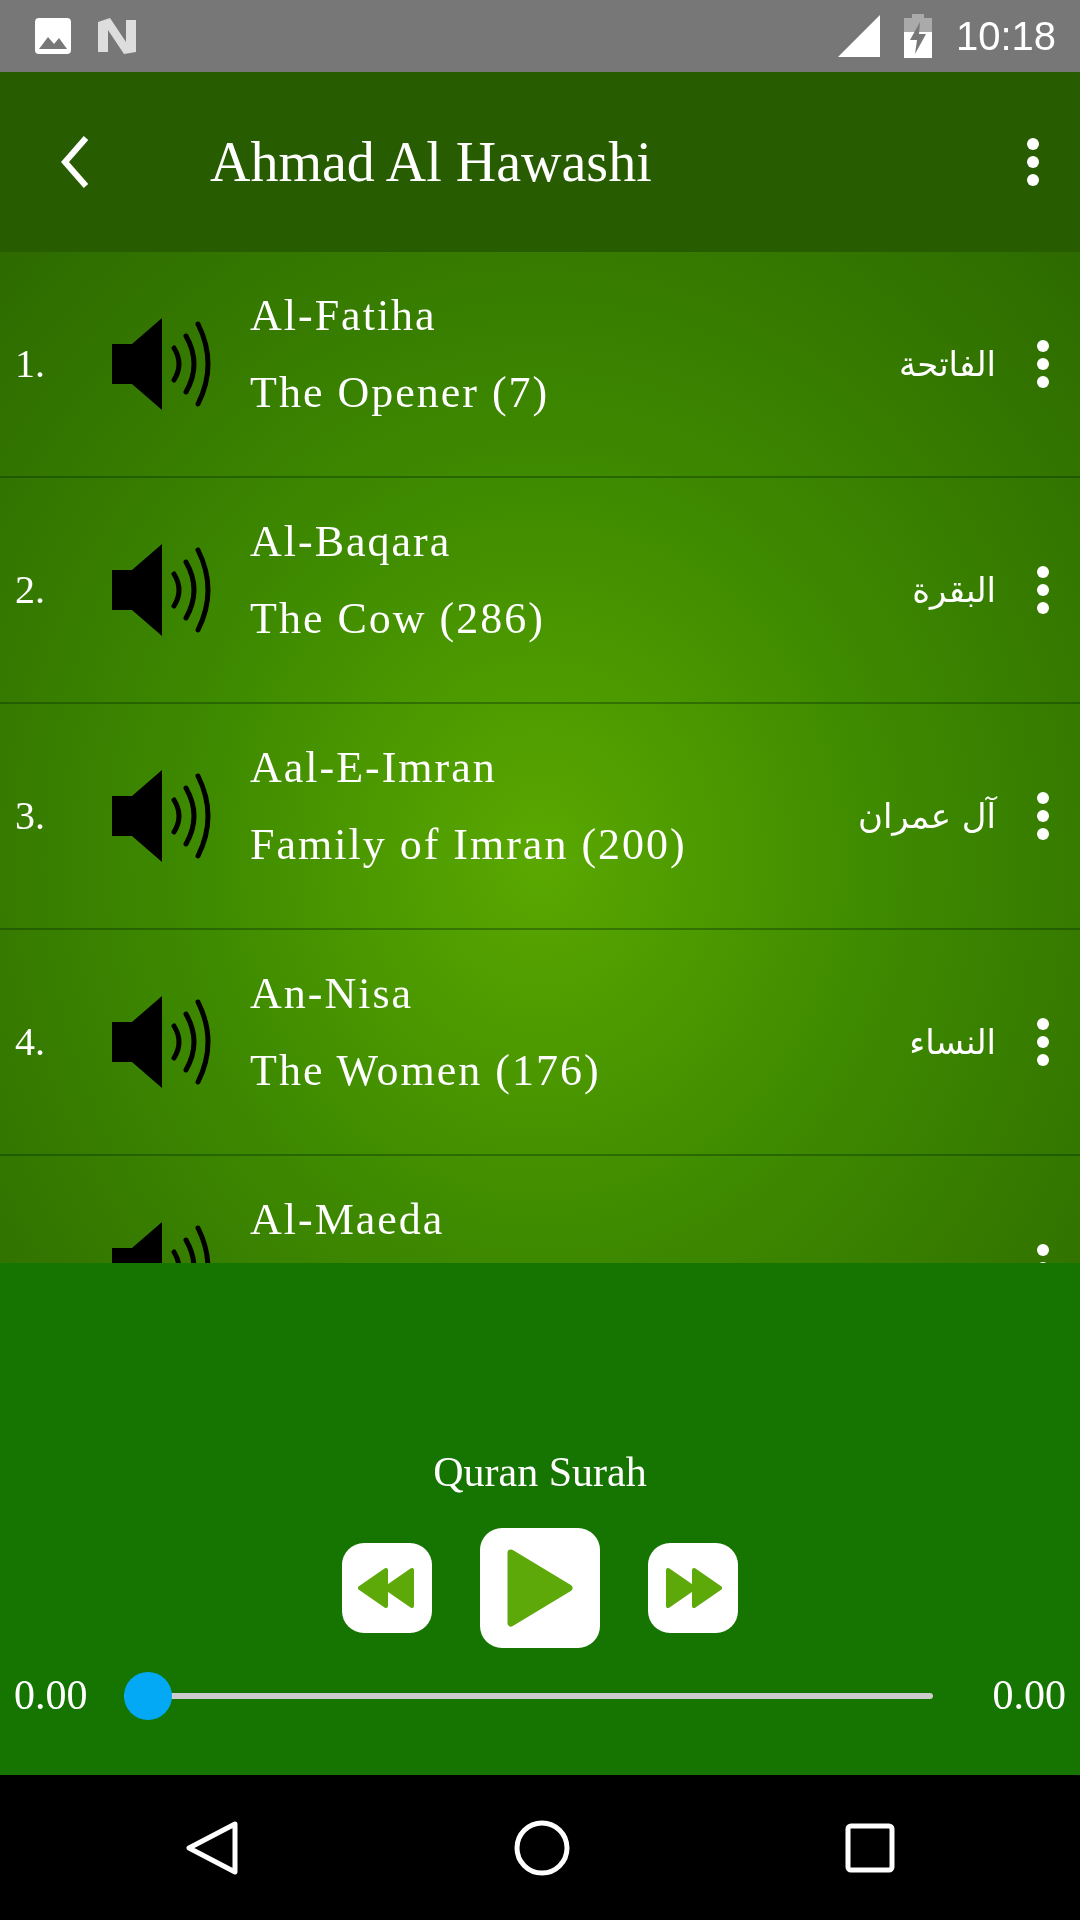  I want to click on seek-slider, so click(528, 1695).